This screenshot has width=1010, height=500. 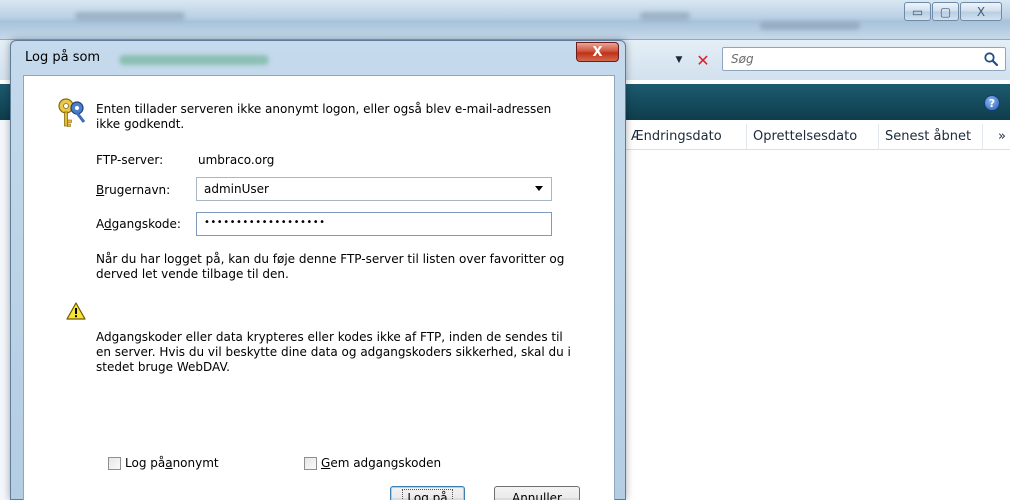 I want to click on column-header-modified: Ændringsdato, so click(x=686, y=137).